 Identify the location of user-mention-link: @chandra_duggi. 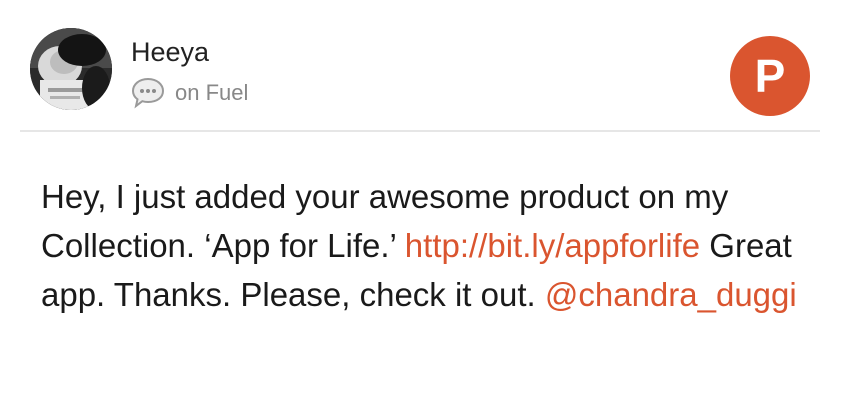
(671, 294).